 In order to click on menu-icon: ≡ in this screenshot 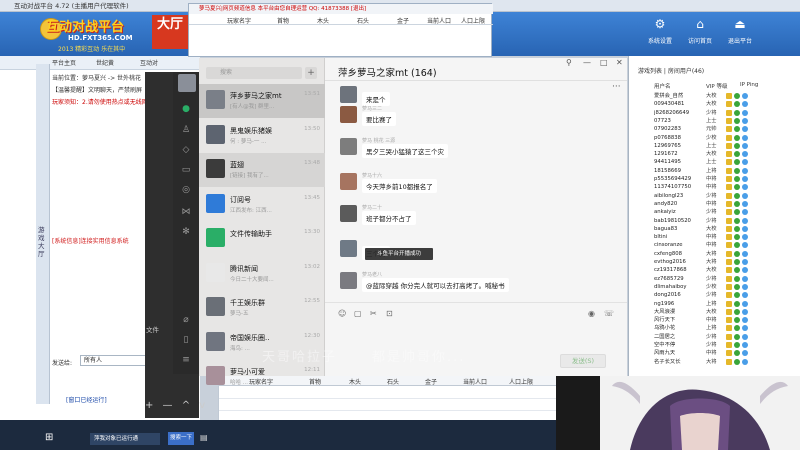, I will do `click(186, 360)`.